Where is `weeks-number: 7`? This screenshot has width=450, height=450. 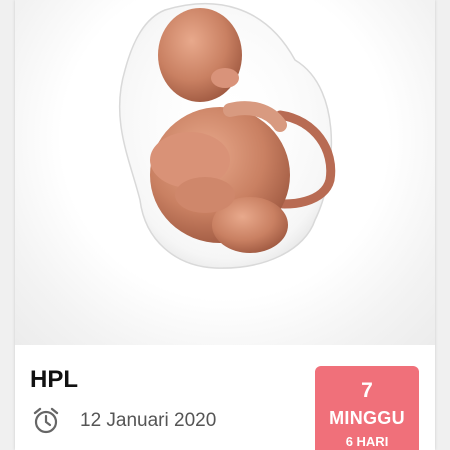
weeks-number: 7 is located at coordinates (367, 390).